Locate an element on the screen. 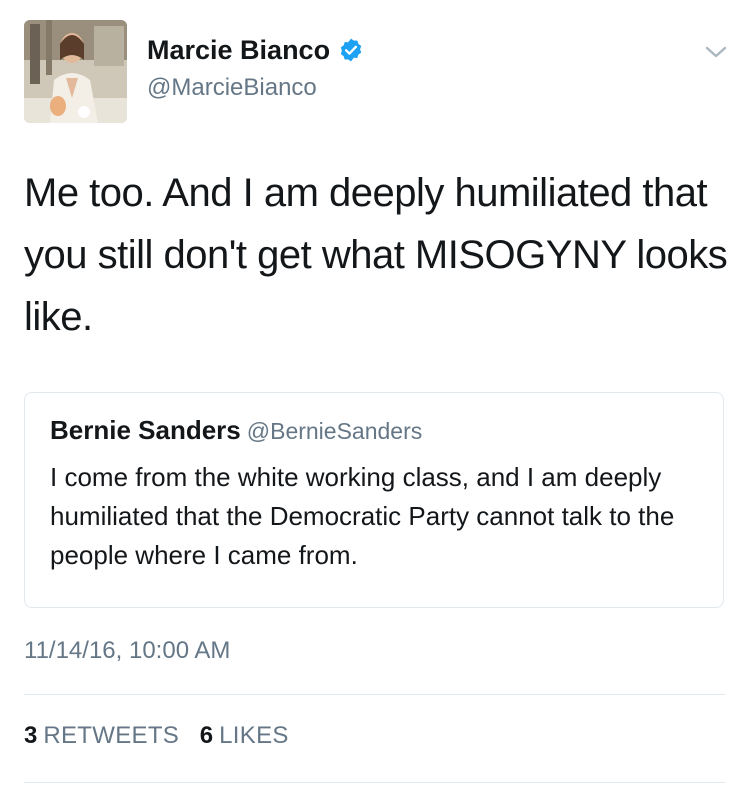 This screenshot has width=750, height=785. retweets-stat: 3 RETWEETS is located at coordinates (101, 735).